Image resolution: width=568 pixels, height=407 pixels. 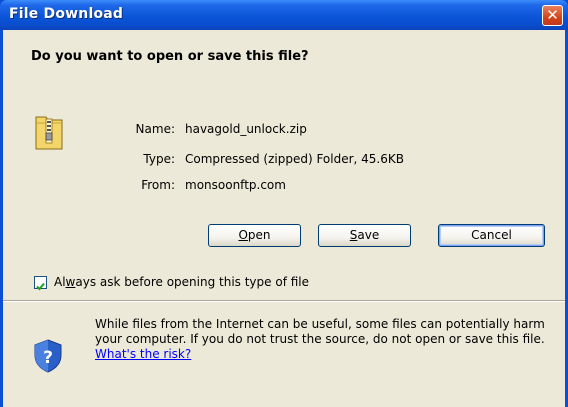 What do you see at coordinates (294, 159) in the screenshot?
I see `file-type-value: Compressed (zipped) Folder, 45.6KB` at bounding box center [294, 159].